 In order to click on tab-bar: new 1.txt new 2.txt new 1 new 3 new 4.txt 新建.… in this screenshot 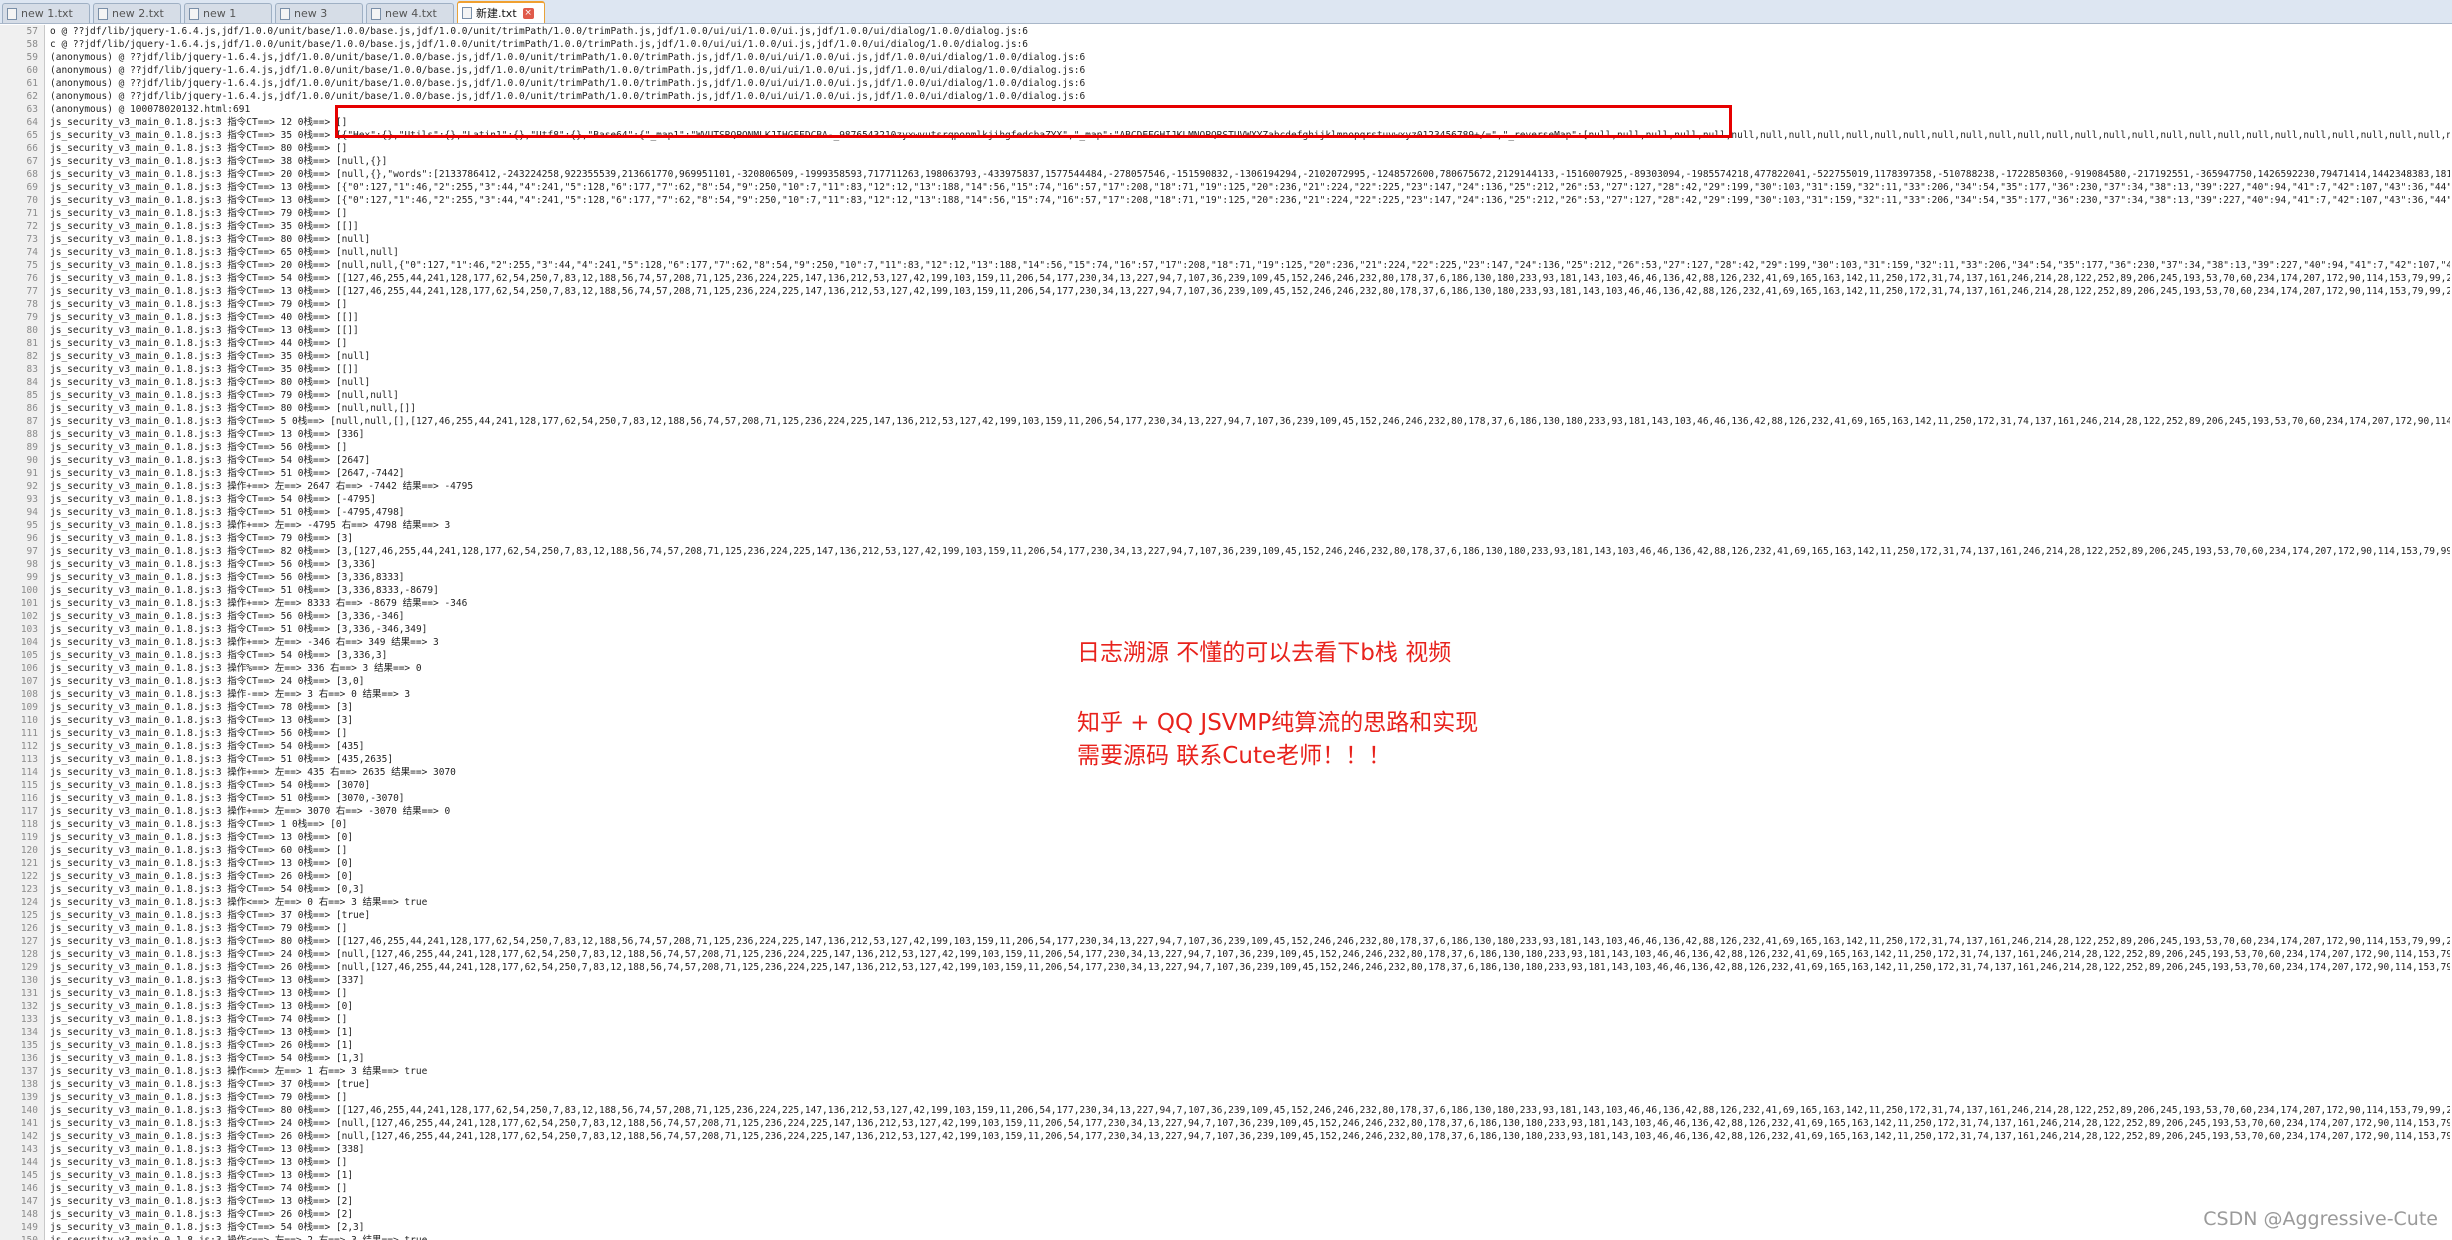, I will do `click(1226, 12)`.